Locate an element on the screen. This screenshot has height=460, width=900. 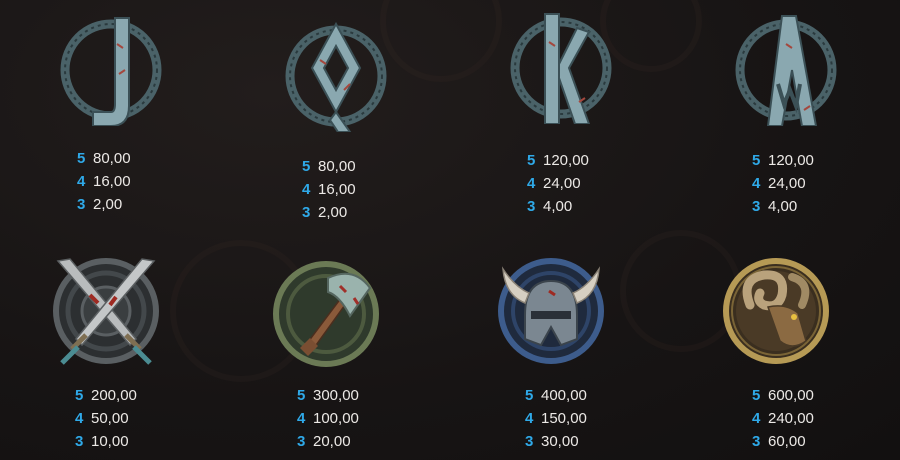
symbol-cell-q: 5 80,00 4 16,00 3 2,00 is located at coordinates (335, 115).